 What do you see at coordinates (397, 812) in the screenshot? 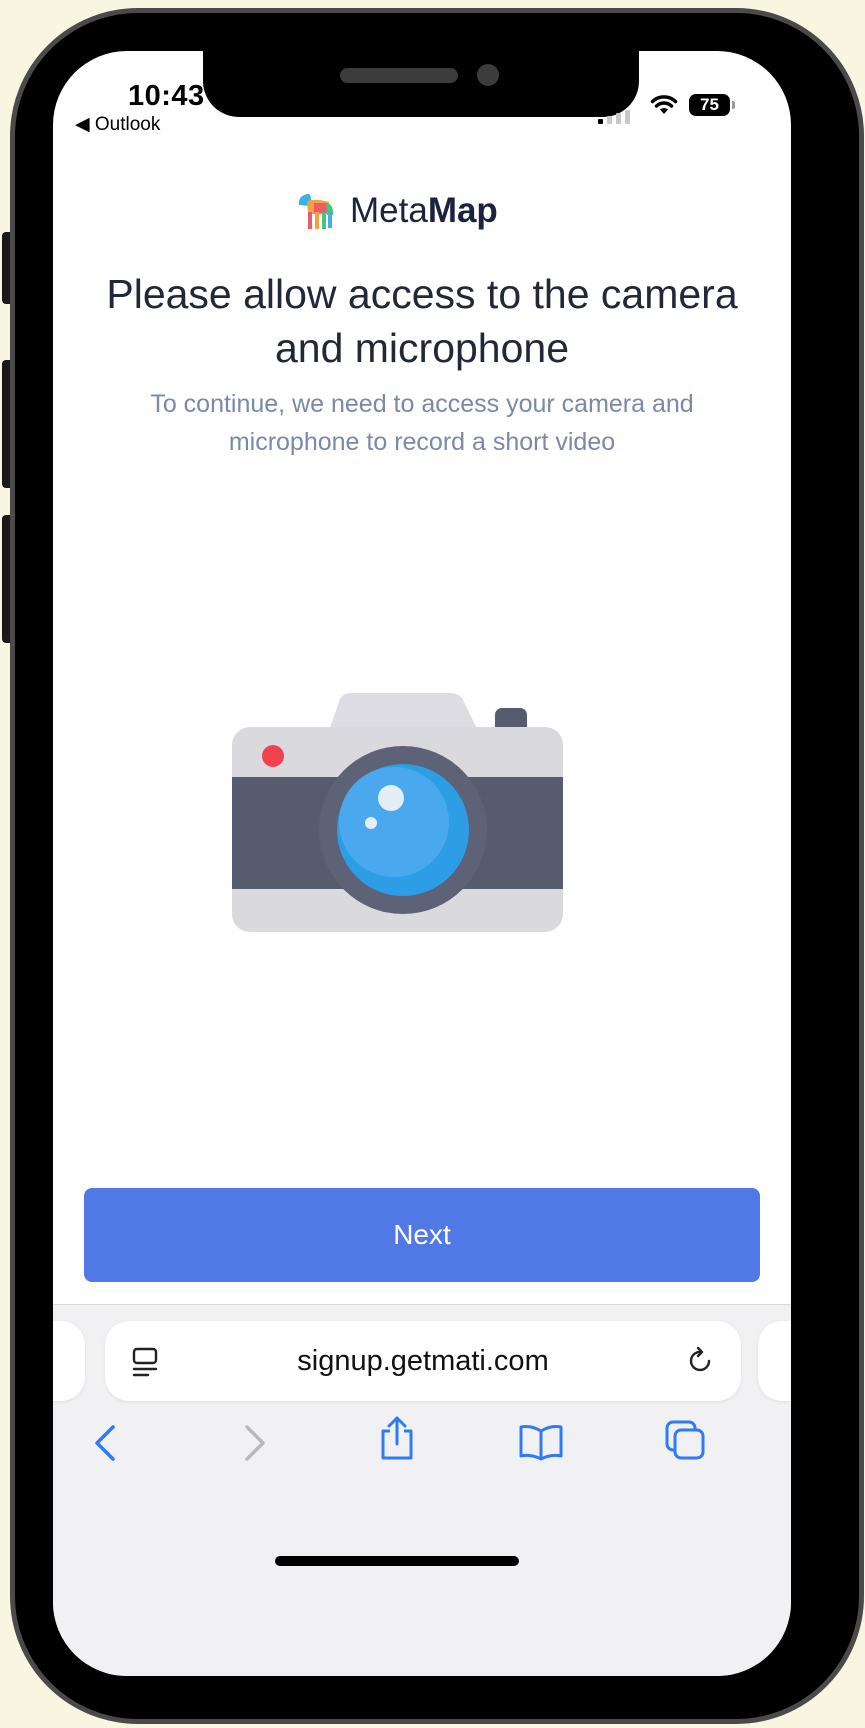
I see `camera-illustration` at bounding box center [397, 812].